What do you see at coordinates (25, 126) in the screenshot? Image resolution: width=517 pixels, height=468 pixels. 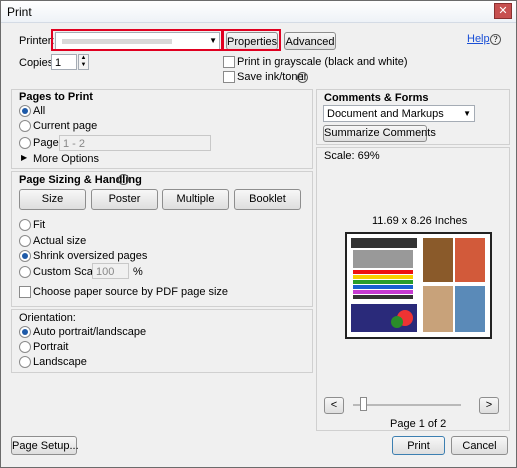 I see `current-page-radio` at bounding box center [25, 126].